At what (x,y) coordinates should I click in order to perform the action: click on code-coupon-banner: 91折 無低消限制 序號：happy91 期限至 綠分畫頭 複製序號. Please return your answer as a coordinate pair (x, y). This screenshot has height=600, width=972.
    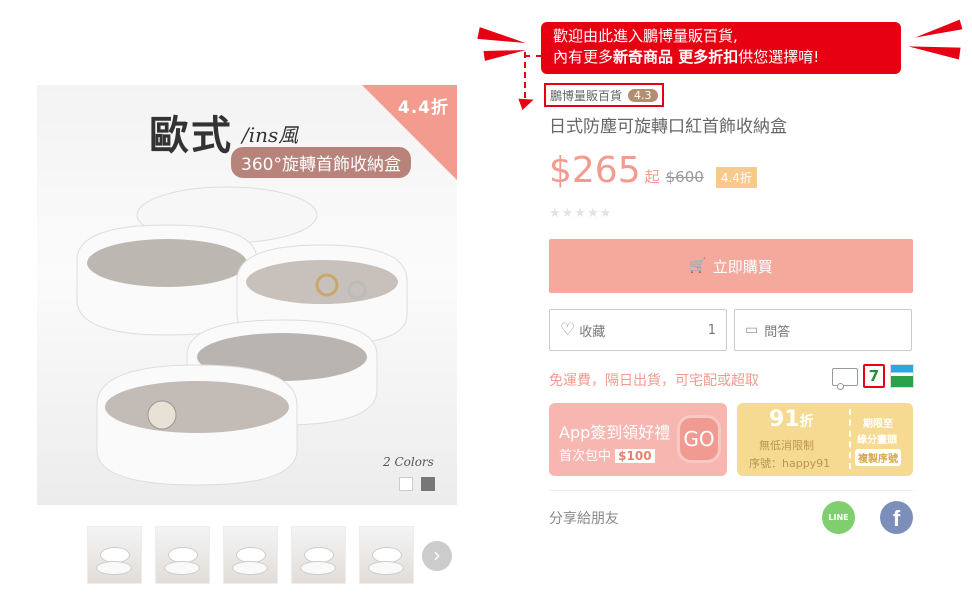
    Looking at the image, I should click on (825, 439).